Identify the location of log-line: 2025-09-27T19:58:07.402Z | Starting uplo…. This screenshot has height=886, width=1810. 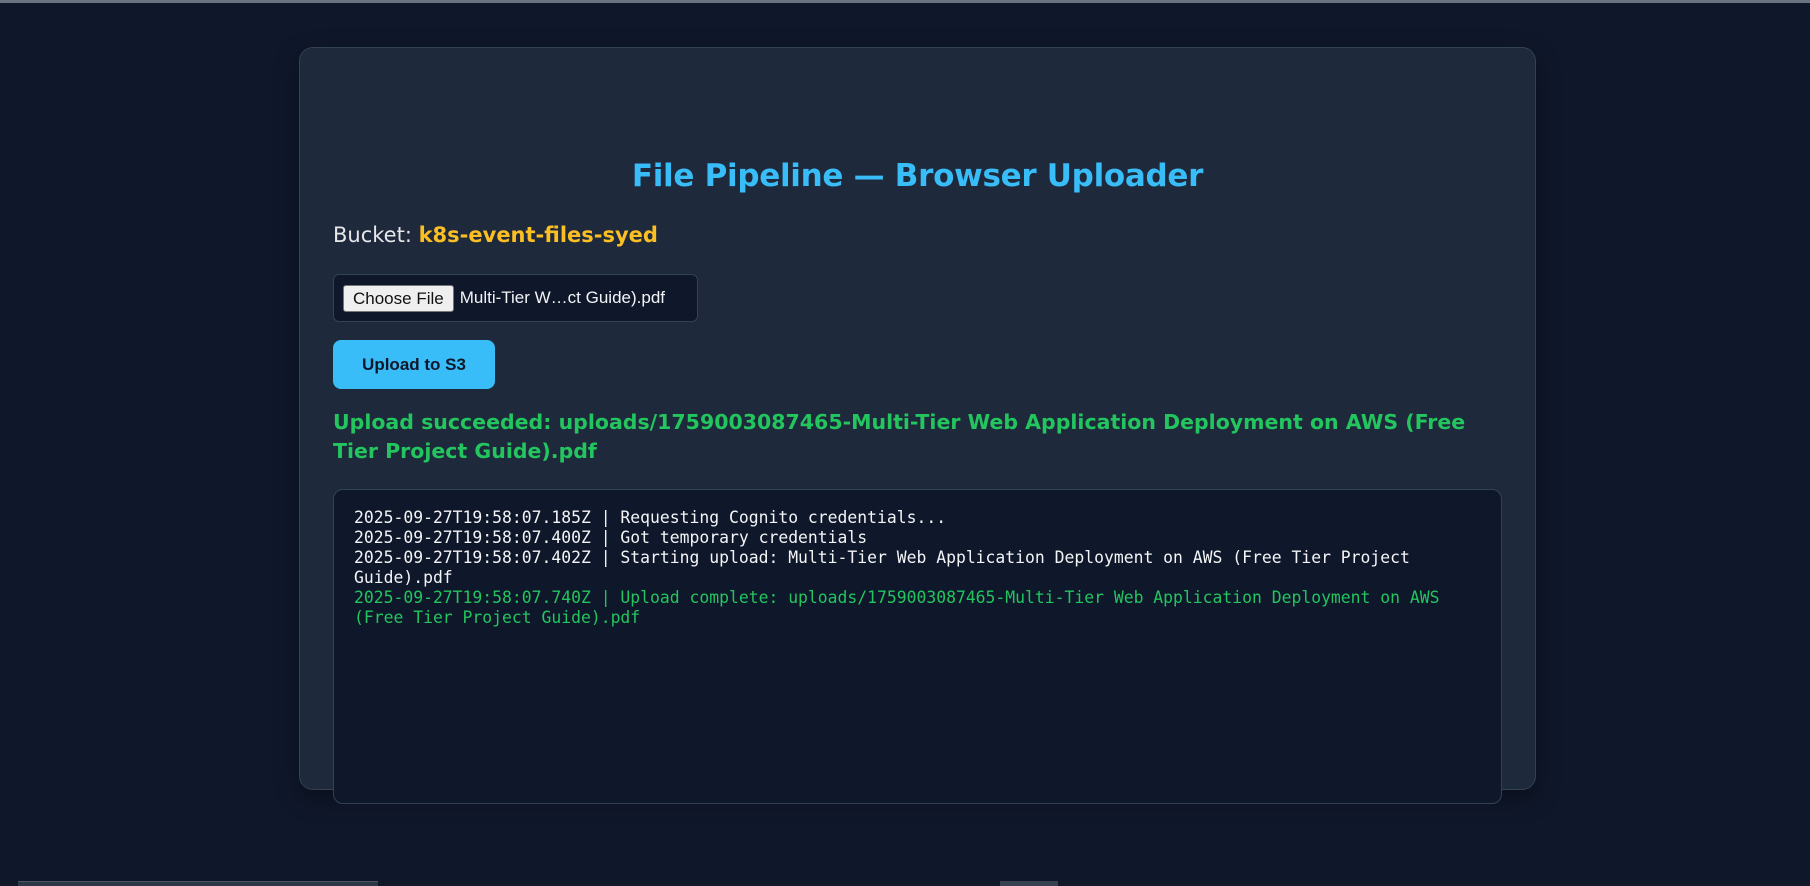
(887, 567).